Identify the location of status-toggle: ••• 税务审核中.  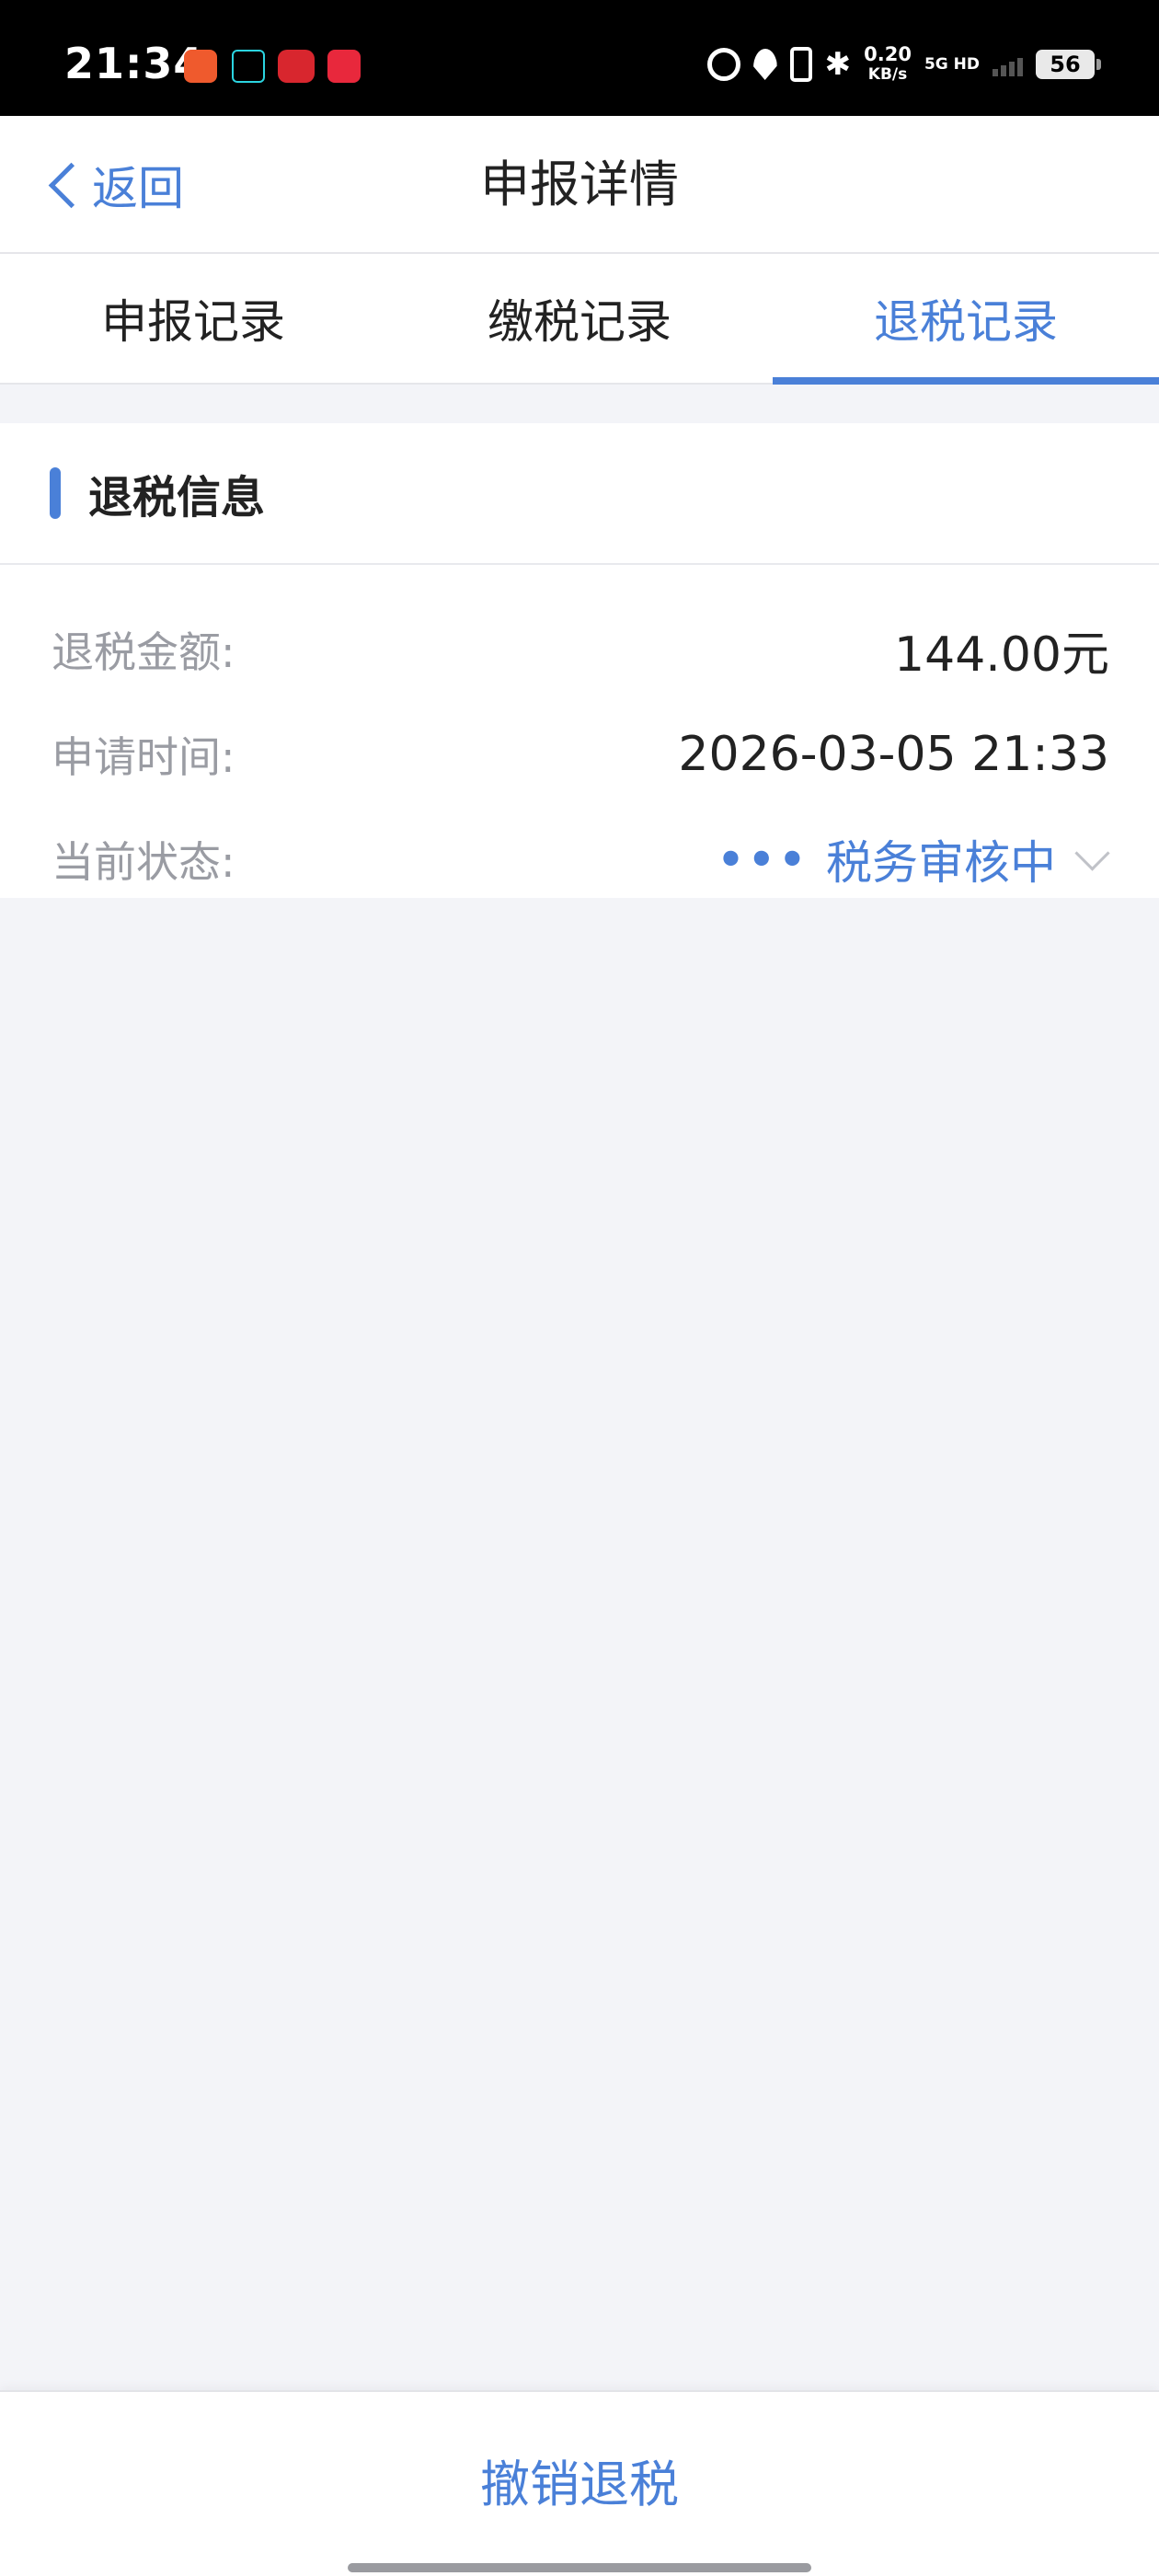
(913, 859).